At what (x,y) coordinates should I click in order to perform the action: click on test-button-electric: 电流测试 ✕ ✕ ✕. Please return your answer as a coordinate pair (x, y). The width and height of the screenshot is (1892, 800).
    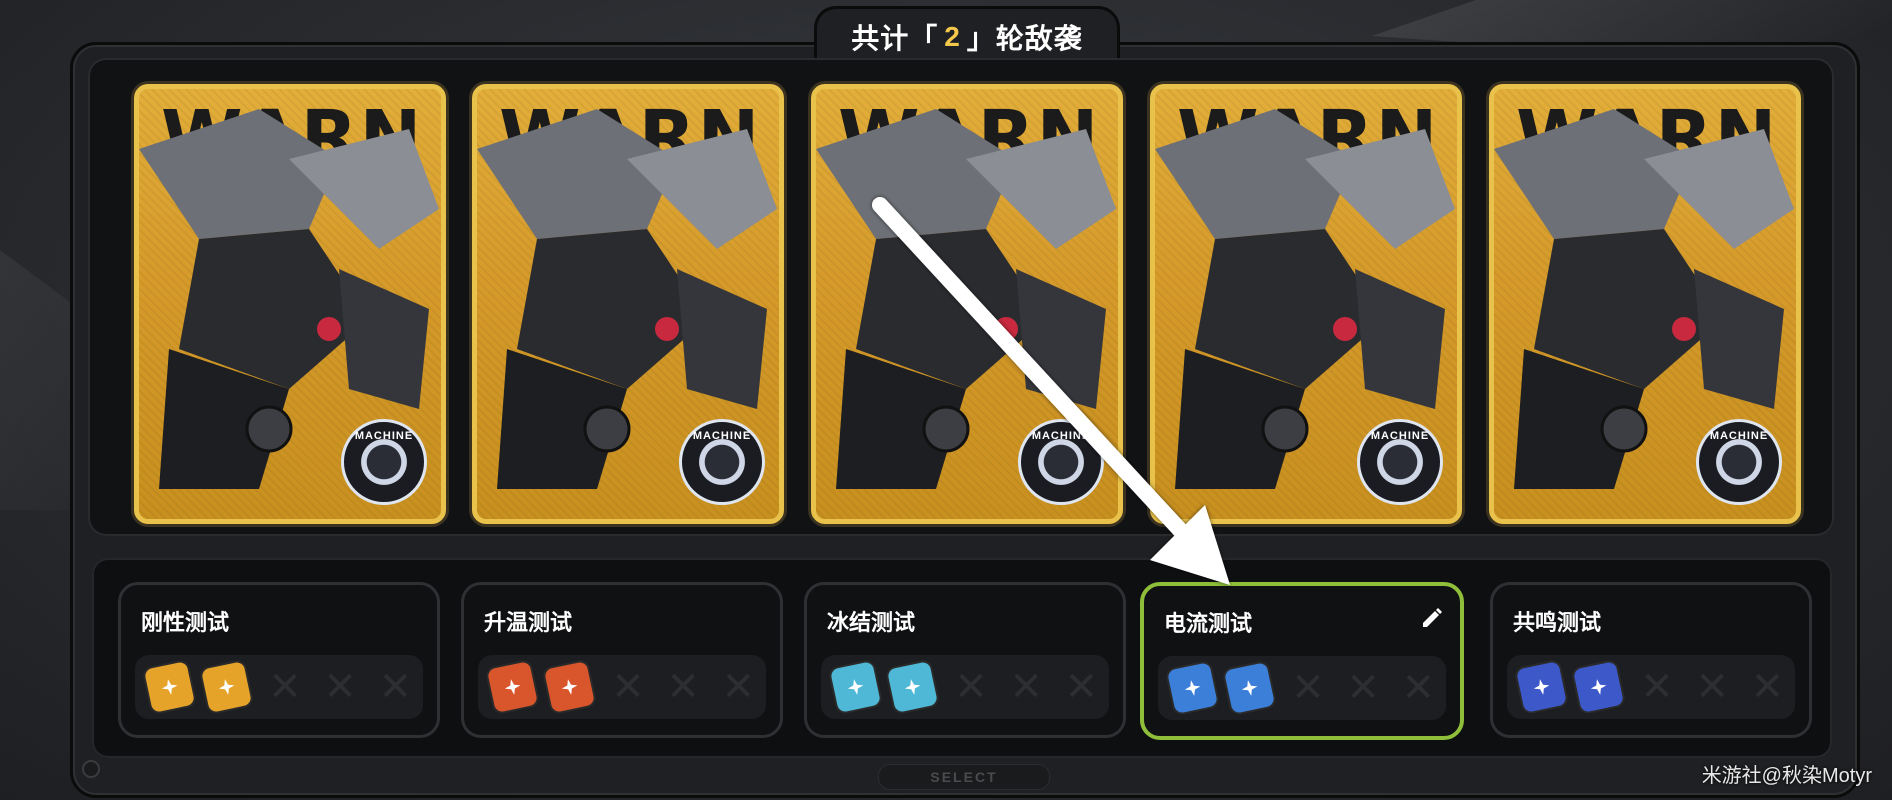
    Looking at the image, I should click on (1302, 661).